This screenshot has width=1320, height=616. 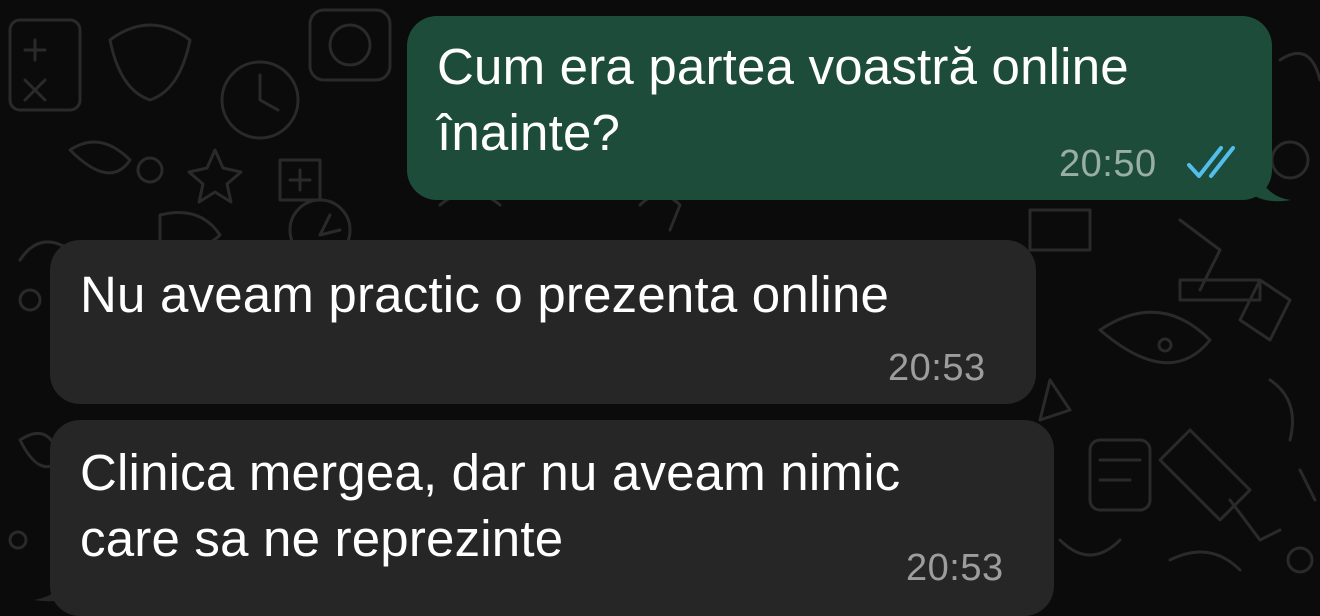 What do you see at coordinates (1211, 162) in the screenshot?
I see `double-check-read-icon` at bounding box center [1211, 162].